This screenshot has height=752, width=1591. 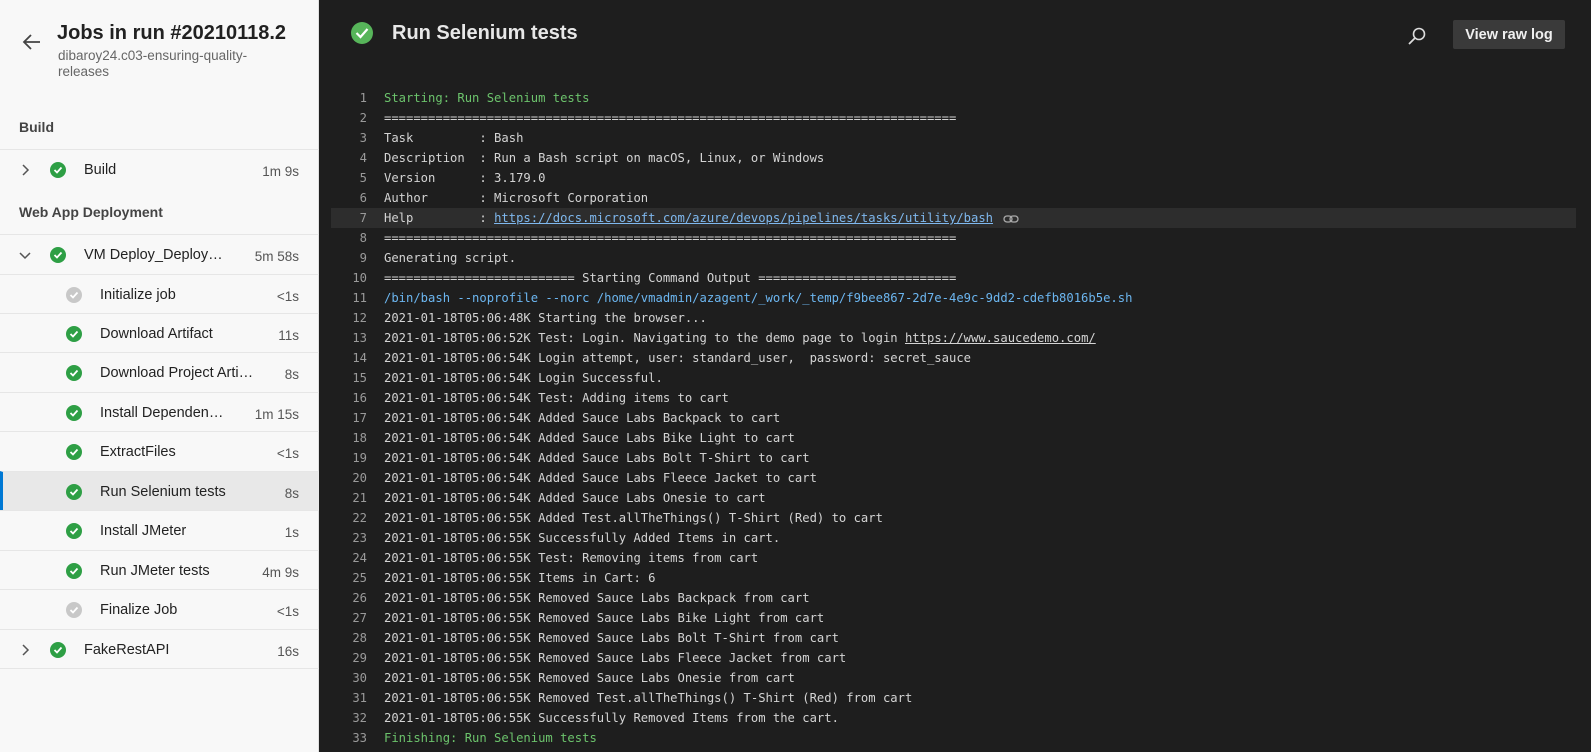 I want to click on log-line: 15 2021-01-18T05:06:54K Login Successful., so click(x=953, y=378).